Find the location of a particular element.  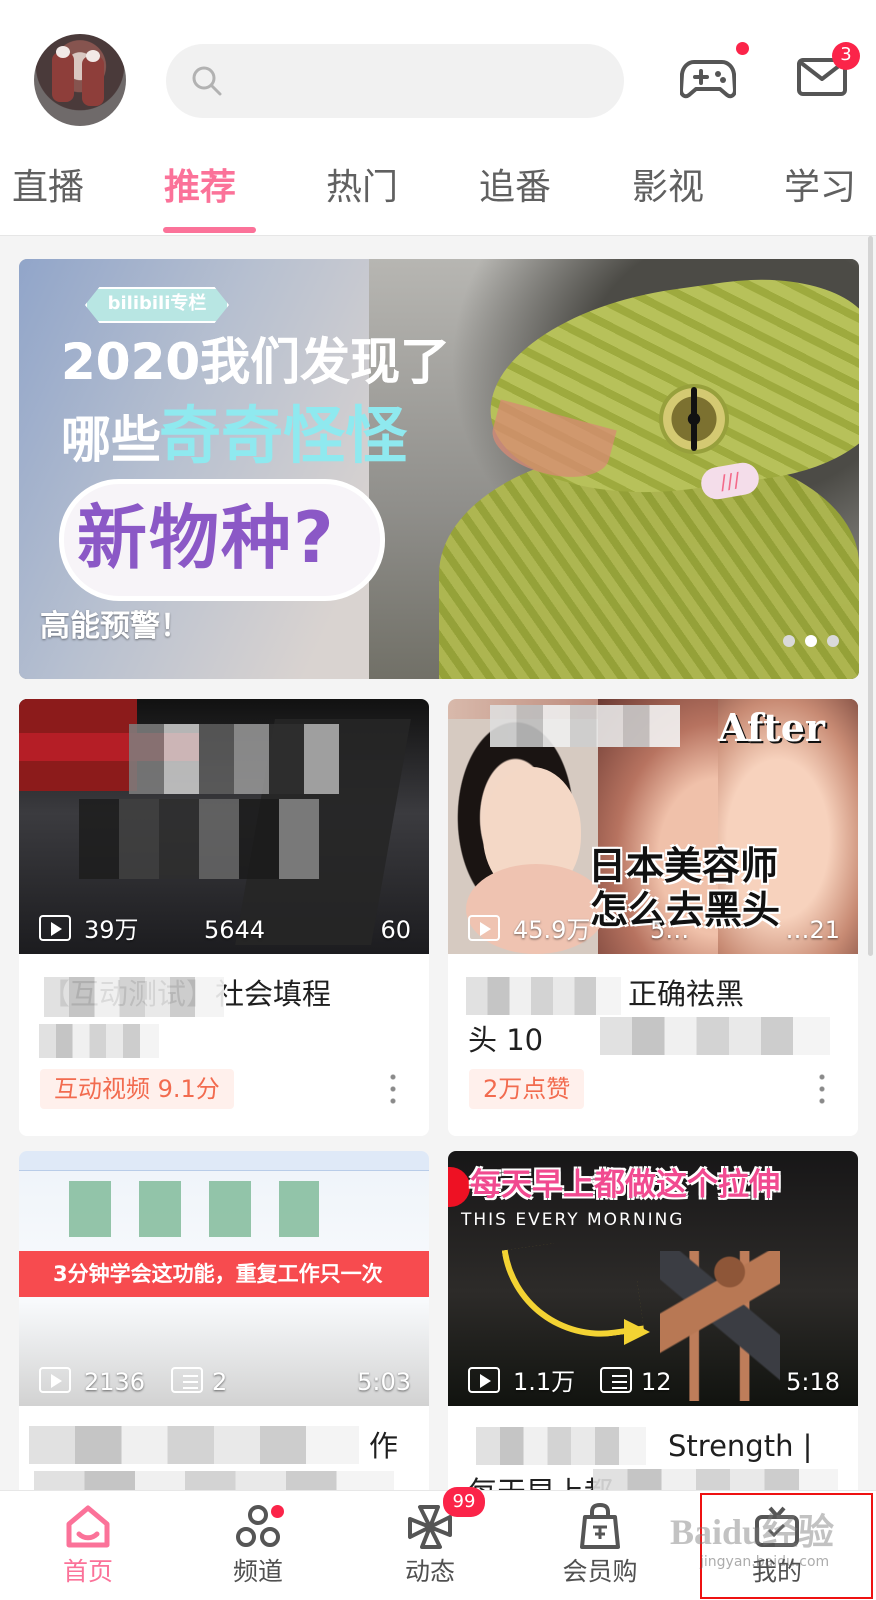

video-meta: 2136 2 5:03 is located at coordinates (225, 1382).